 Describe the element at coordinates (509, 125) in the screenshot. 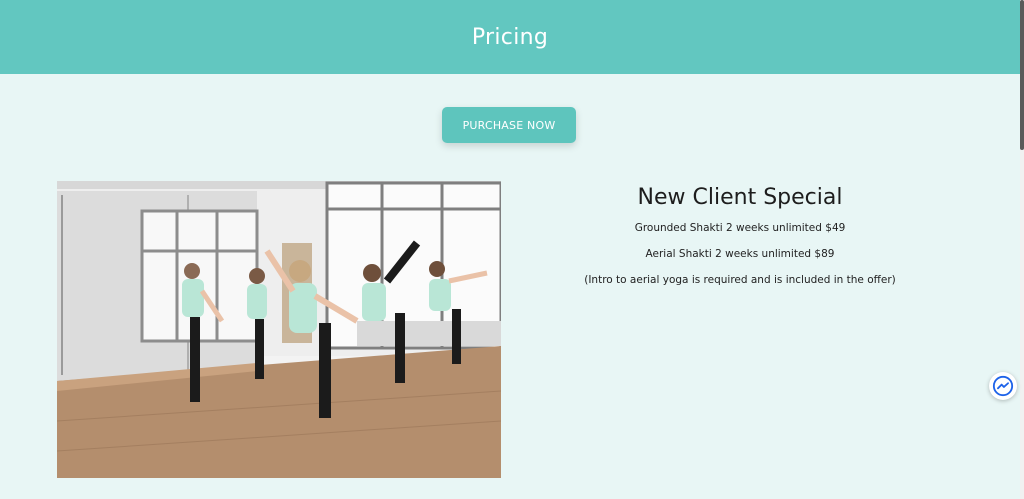

I see `purchase-now-button: PURCHASE NOW` at that location.